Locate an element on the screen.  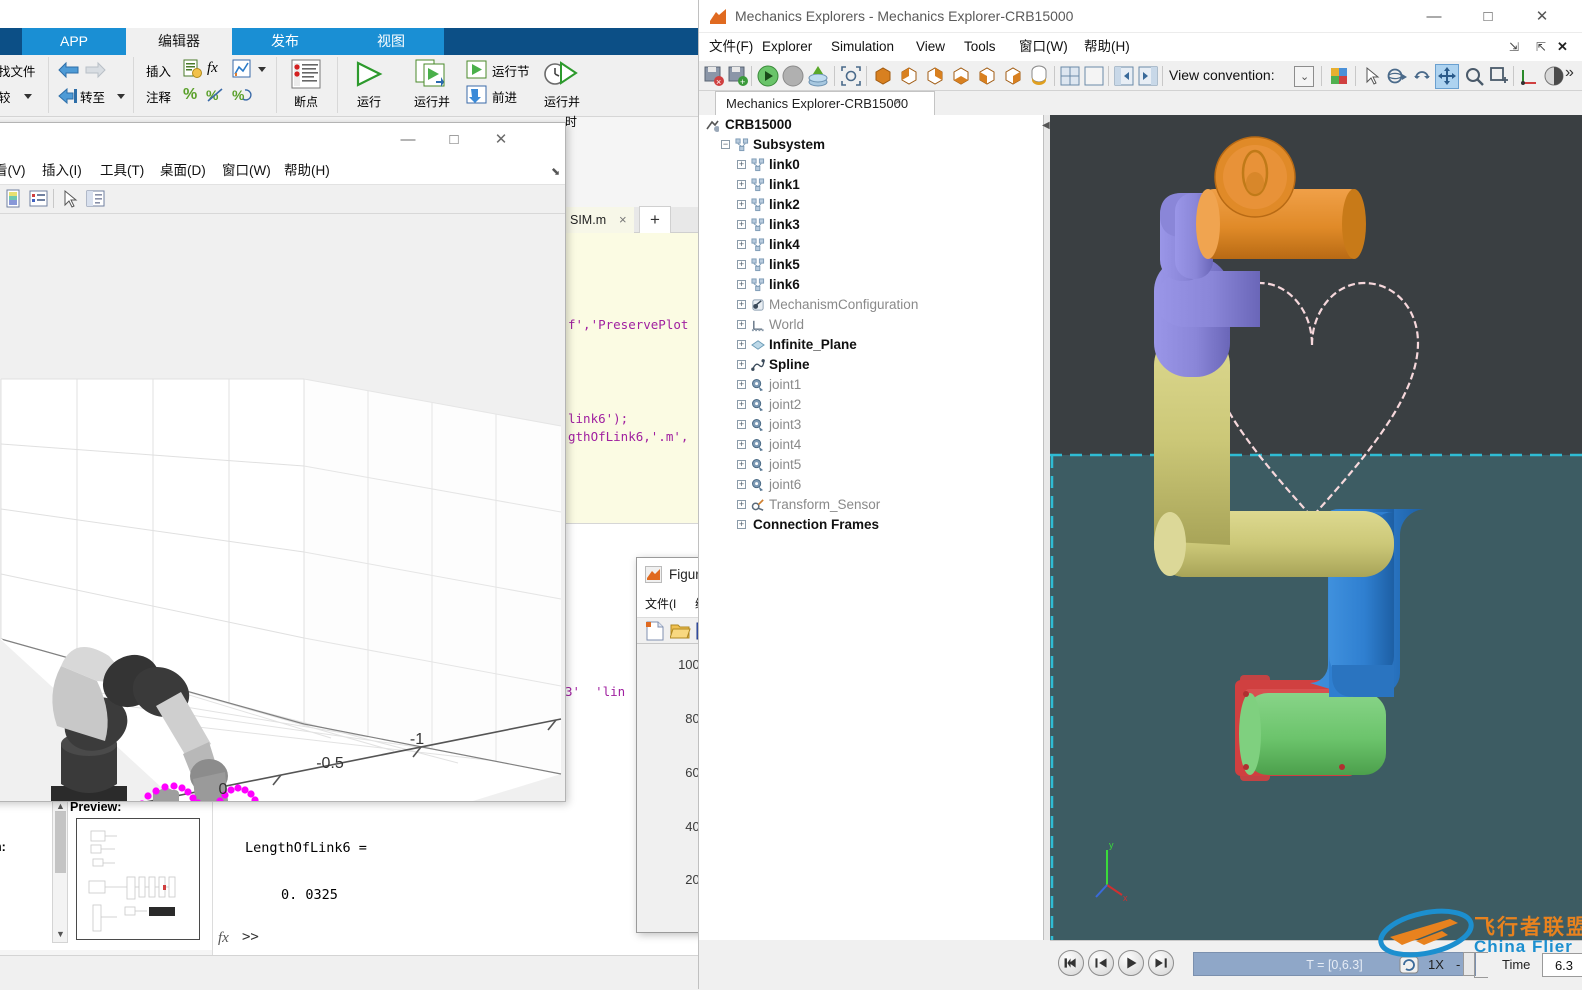
mech-menu-file: 文件(F) is located at coordinates (731, 47).